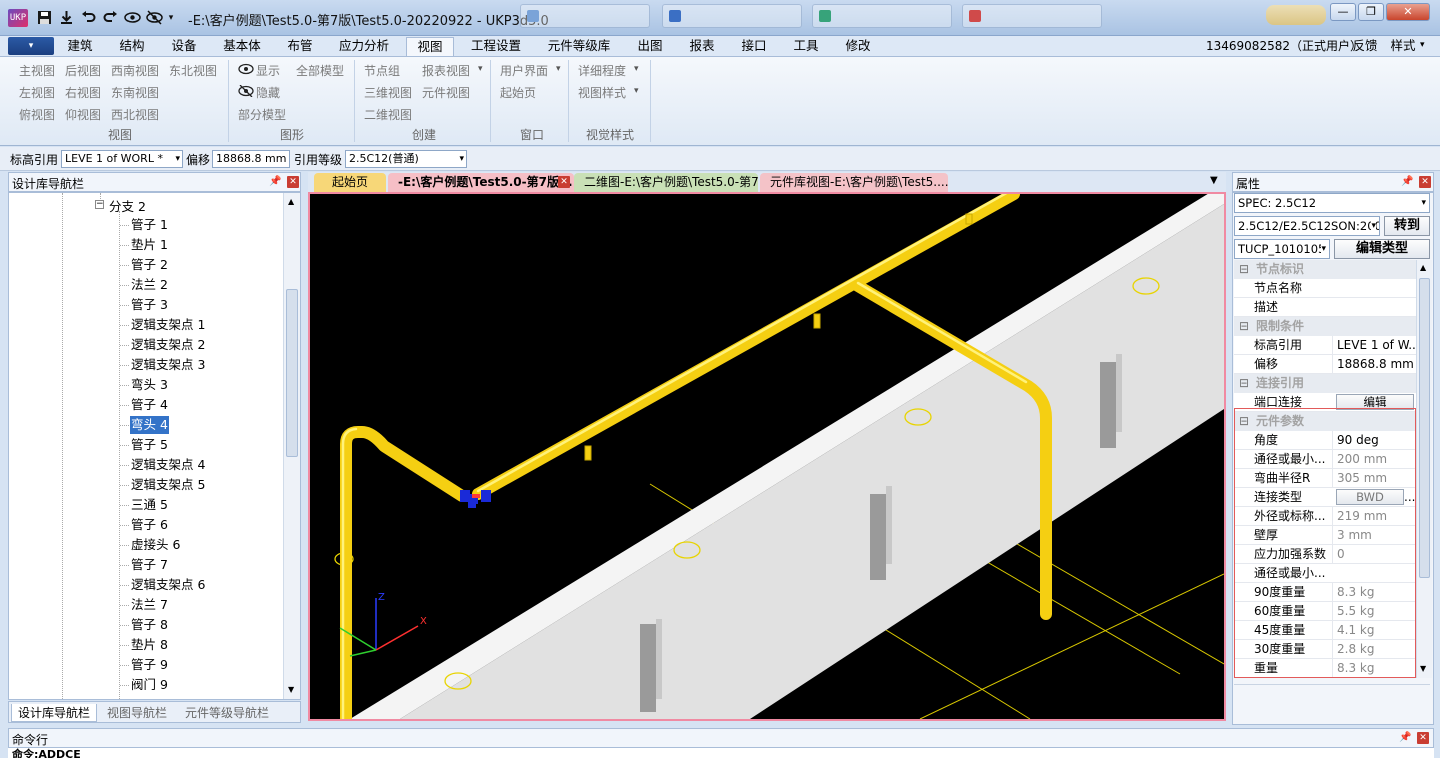  I want to click on tree-item: 管子 4, so click(149, 405).